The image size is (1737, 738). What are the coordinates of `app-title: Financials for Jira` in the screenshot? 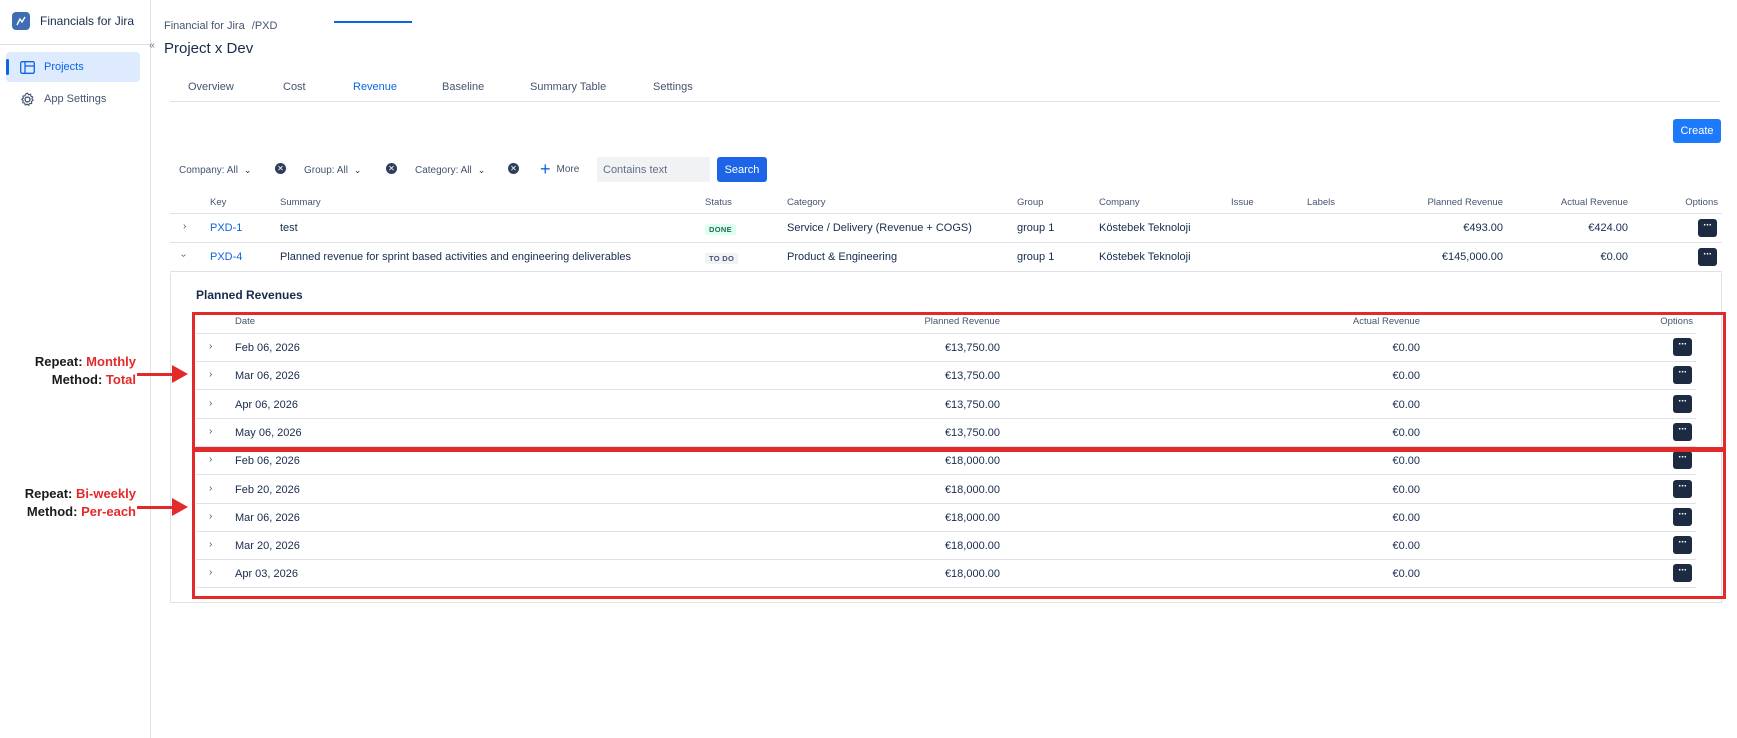 It's located at (87, 21).